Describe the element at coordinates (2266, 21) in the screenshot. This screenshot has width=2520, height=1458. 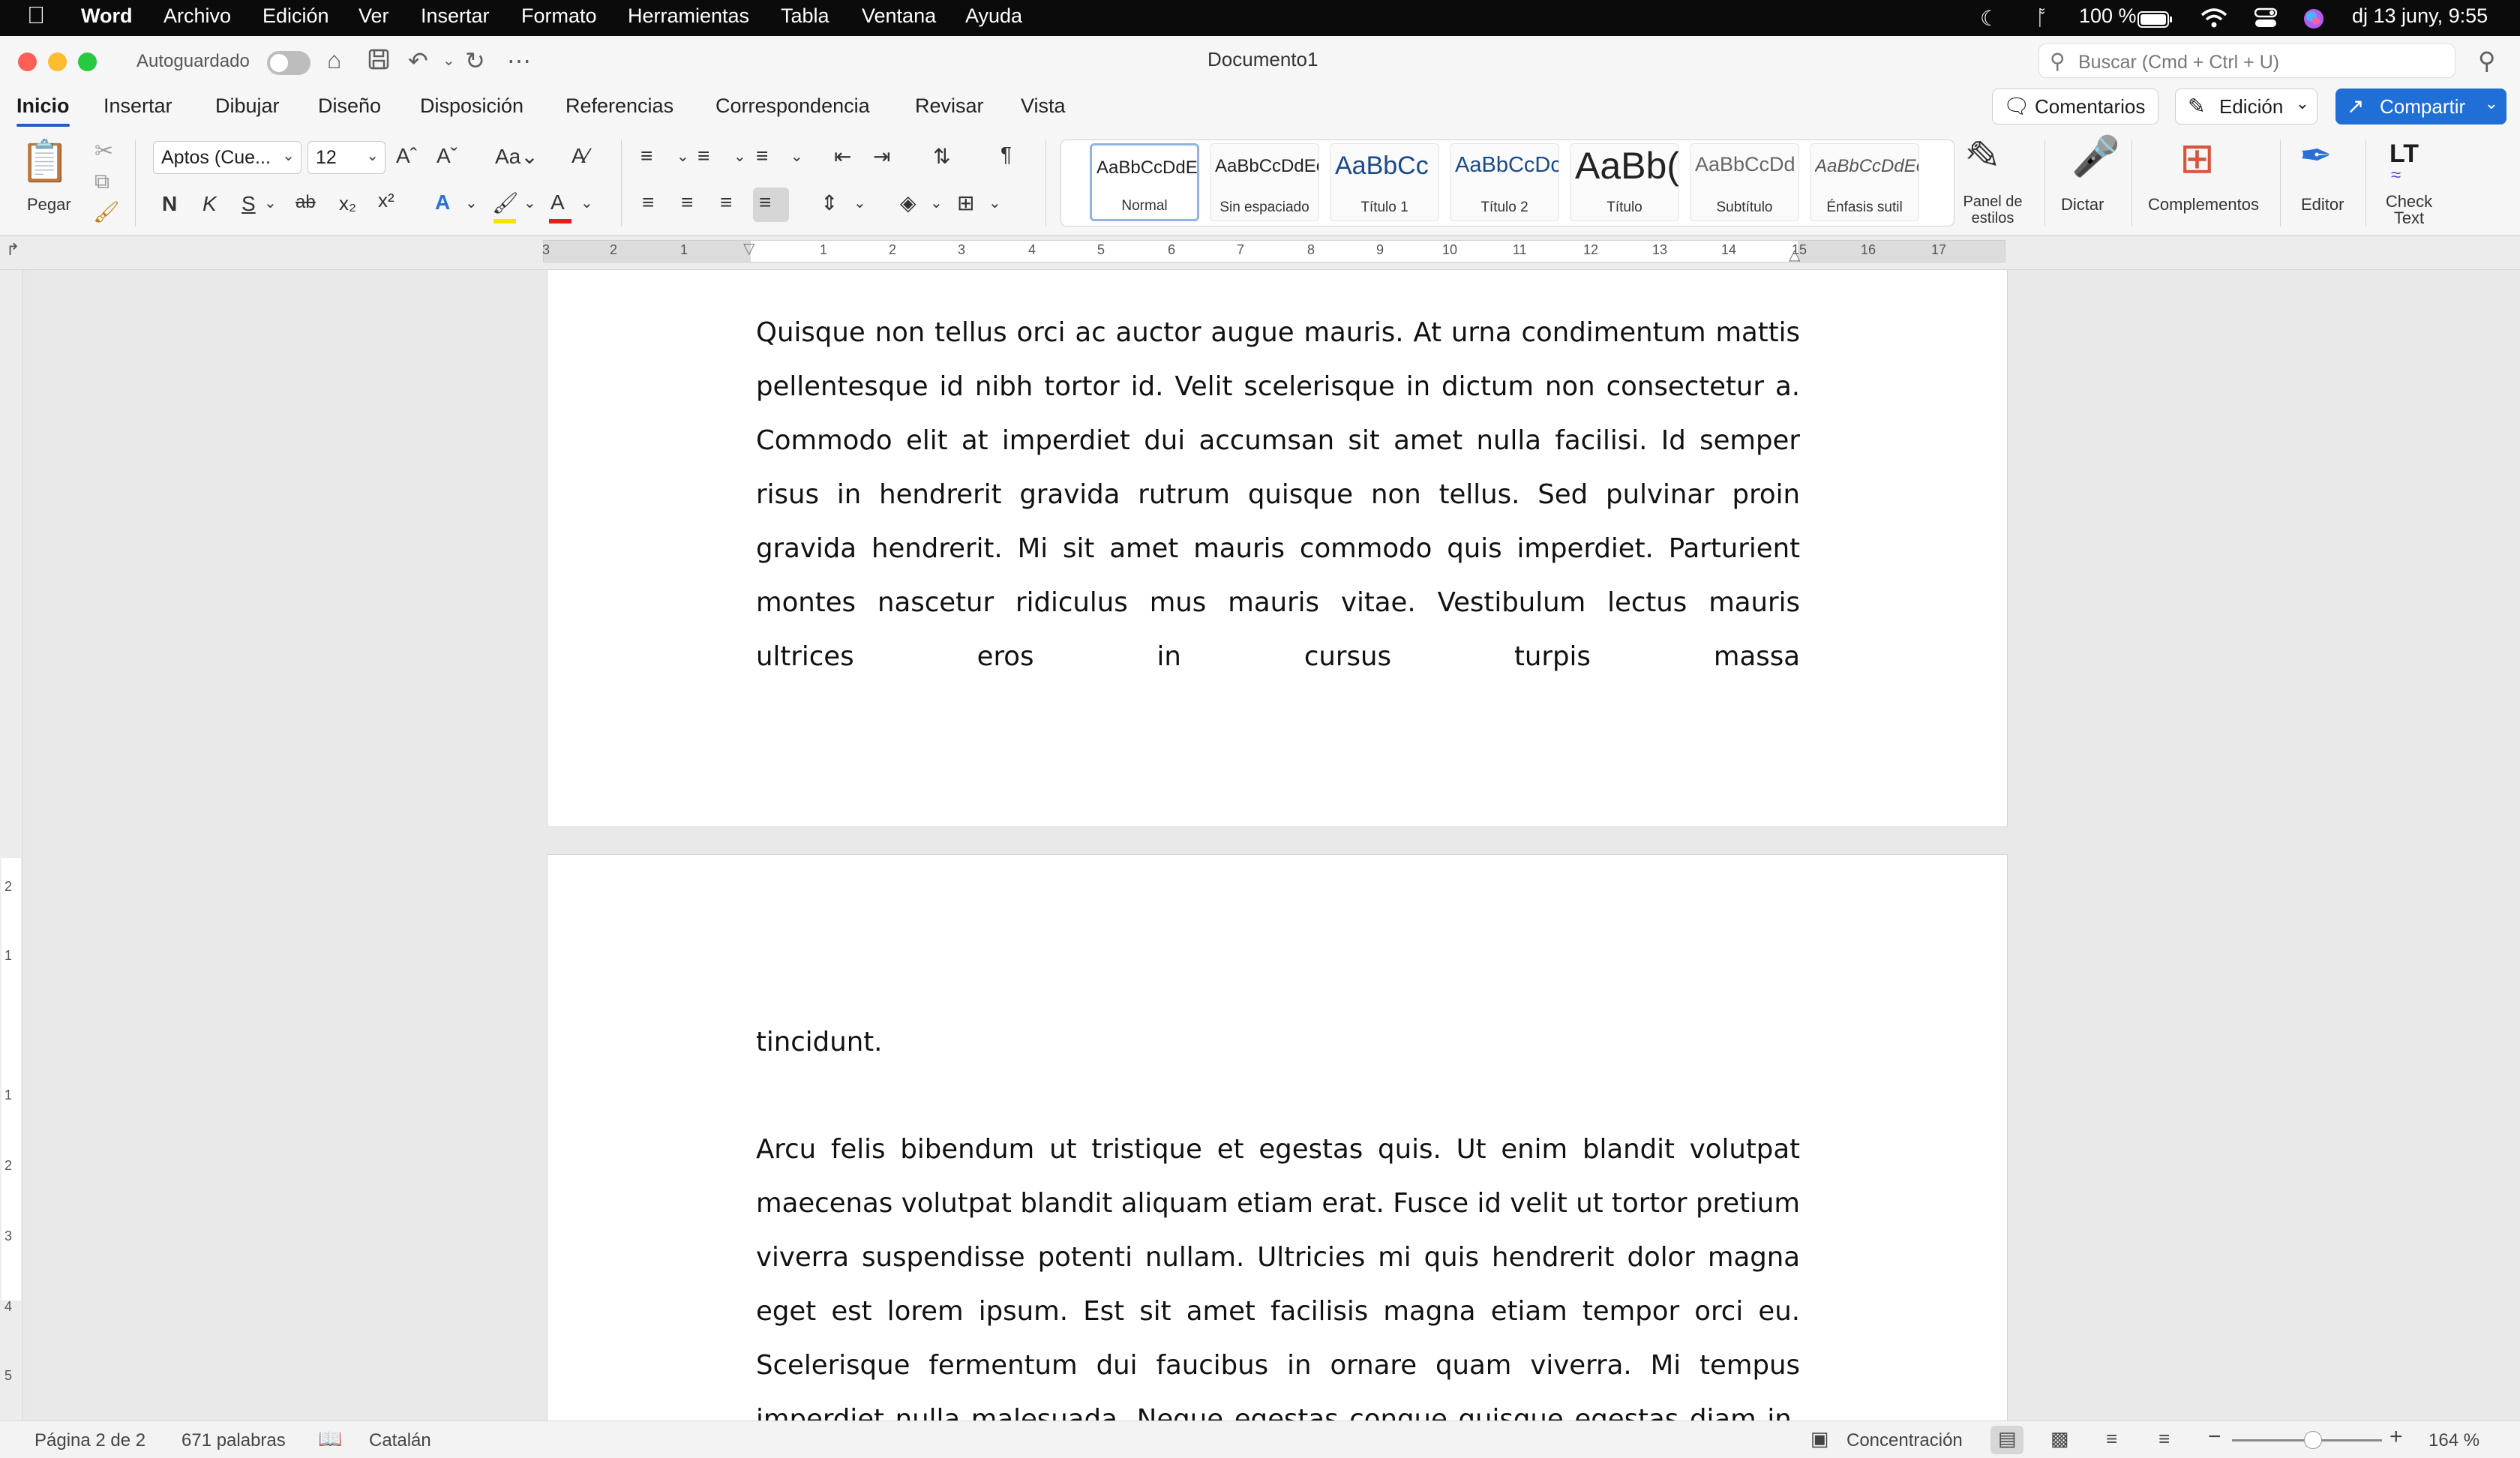
I see `control-center-icon` at that location.